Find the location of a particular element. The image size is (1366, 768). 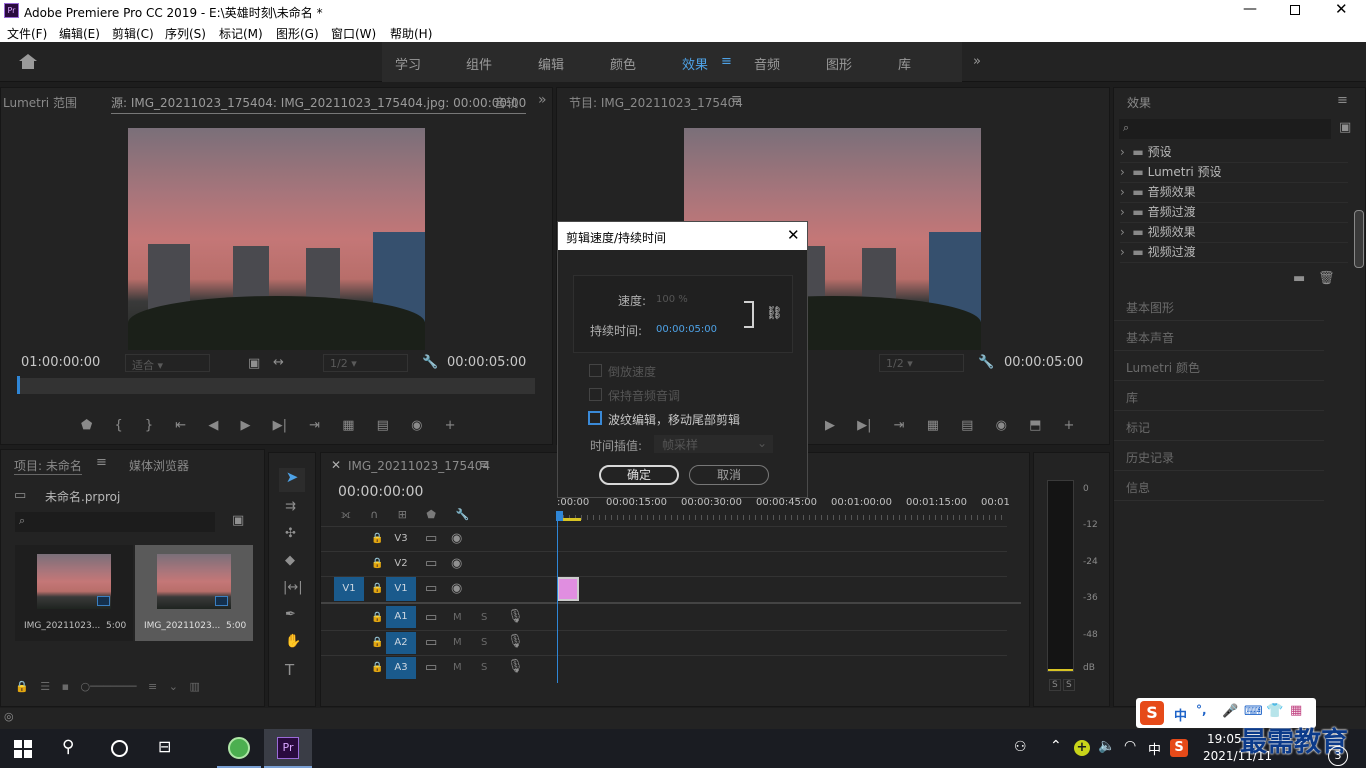

v2-eye-icon: ◉ is located at coordinates (456, 563).